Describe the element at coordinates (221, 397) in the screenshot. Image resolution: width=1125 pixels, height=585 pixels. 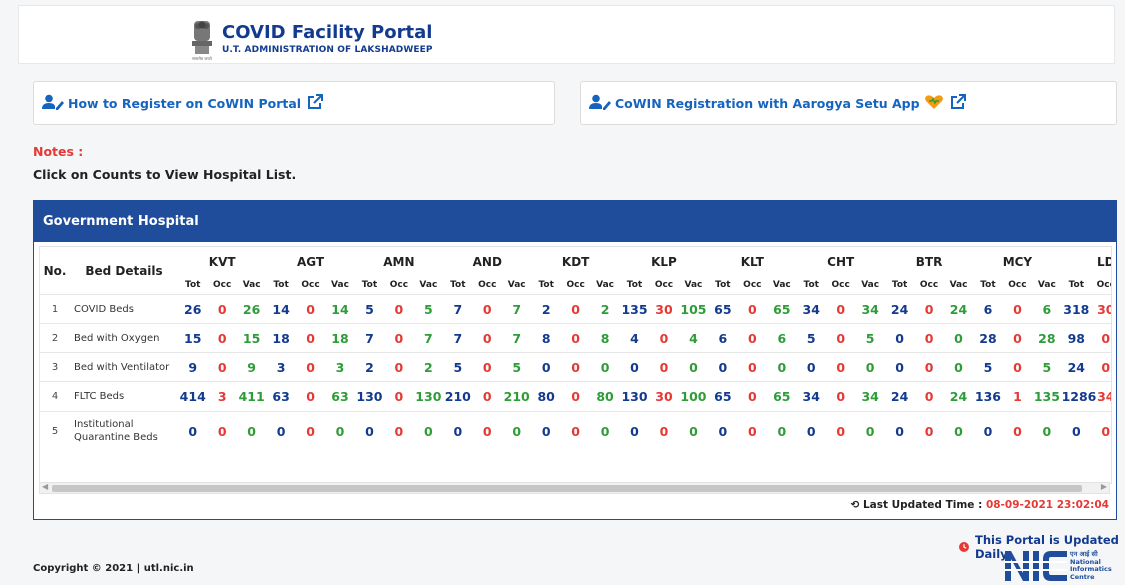
I see `kvt-occ-count: 3` at that location.